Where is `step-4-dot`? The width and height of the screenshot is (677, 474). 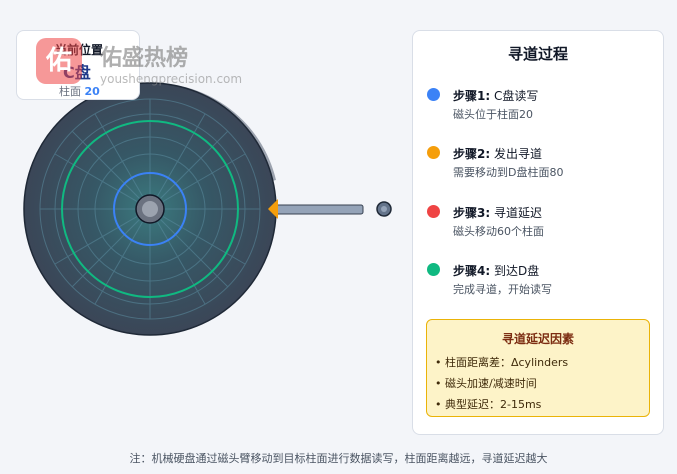
step-4-dot is located at coordinates (433, 269).